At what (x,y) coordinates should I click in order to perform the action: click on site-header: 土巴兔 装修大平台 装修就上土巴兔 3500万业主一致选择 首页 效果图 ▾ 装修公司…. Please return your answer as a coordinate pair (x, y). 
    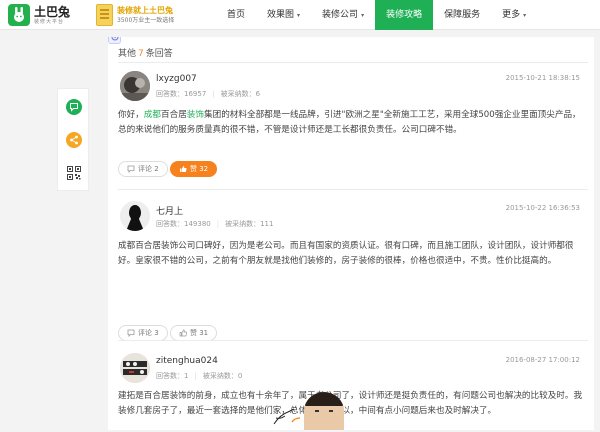
    Looking at the image, I should click on (300, 15).